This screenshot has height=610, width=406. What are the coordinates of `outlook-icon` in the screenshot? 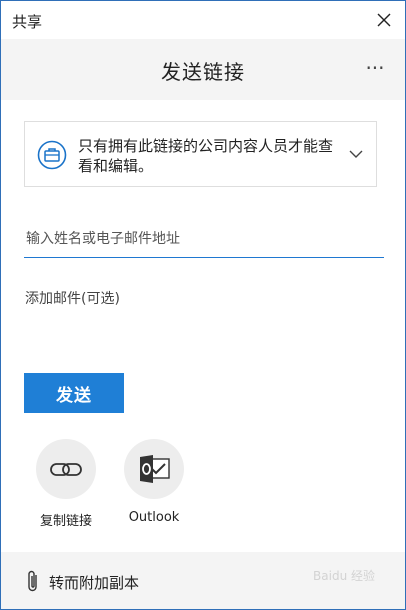 It's located at (155, 469).